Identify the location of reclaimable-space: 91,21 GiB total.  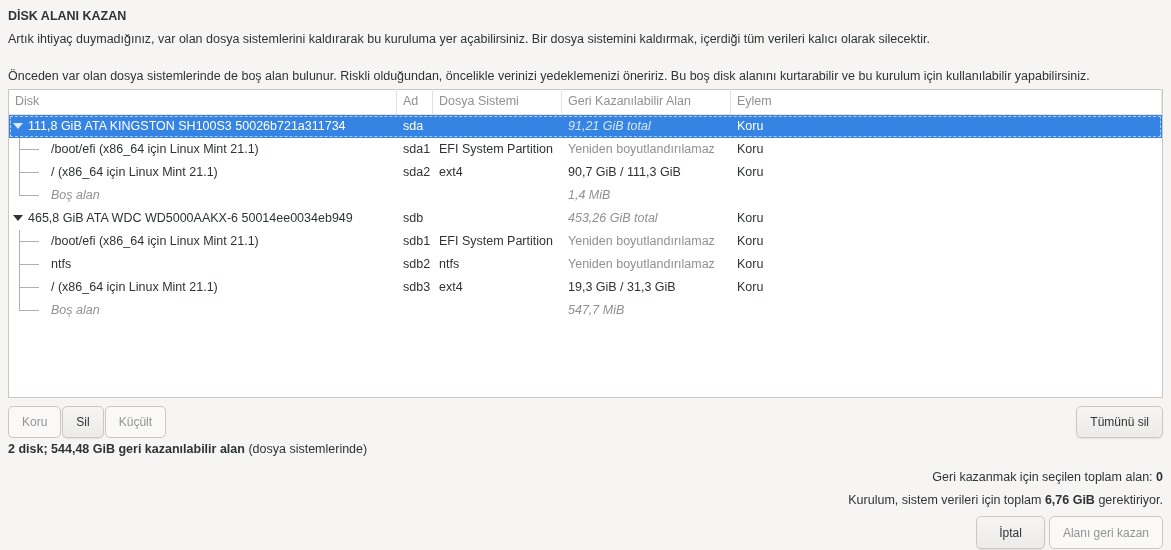
(609, 126).